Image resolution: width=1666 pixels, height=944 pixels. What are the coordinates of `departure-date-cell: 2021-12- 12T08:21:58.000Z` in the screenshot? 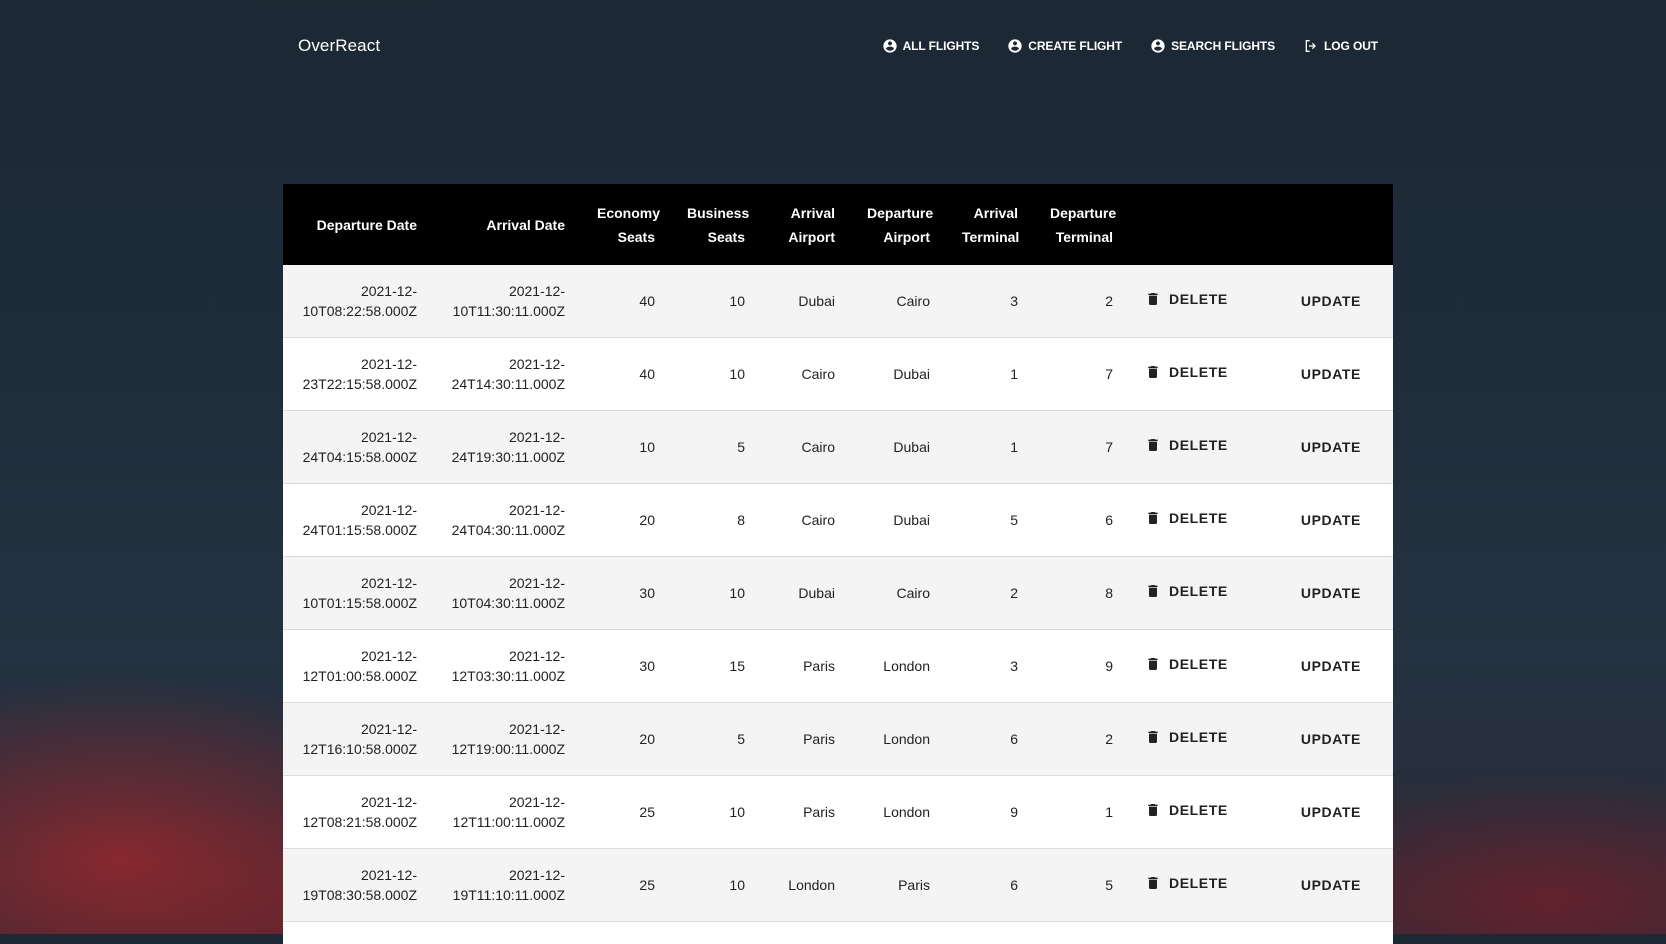 It's located at (358, 812).